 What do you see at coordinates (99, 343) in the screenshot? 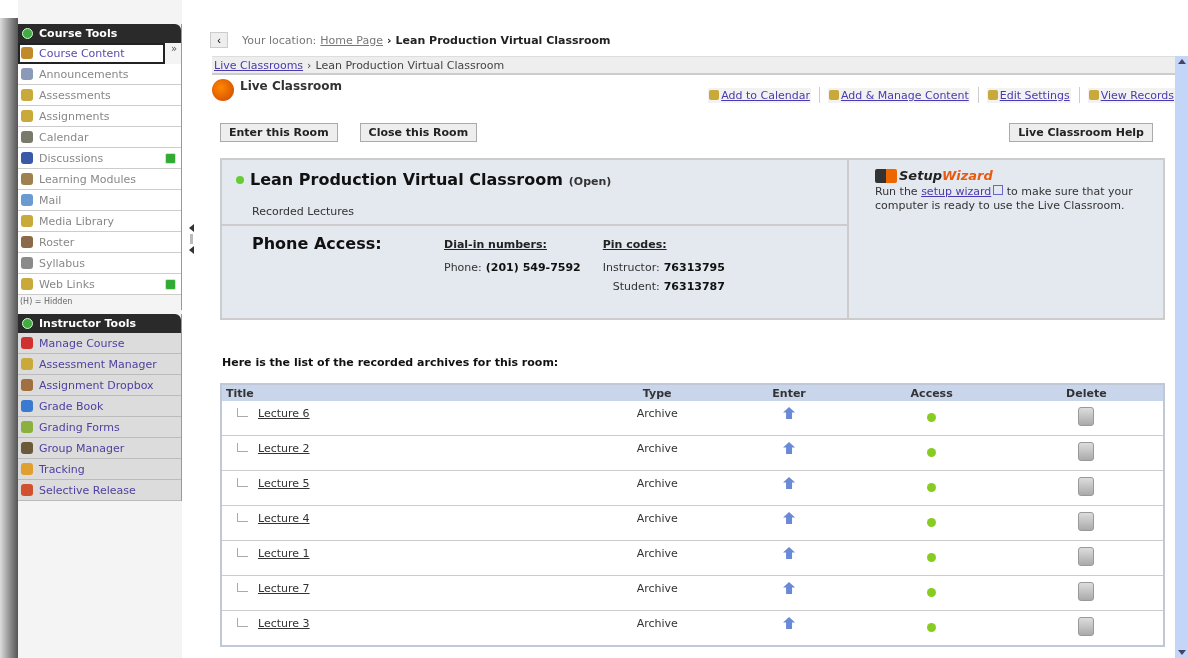
I see `sidebar-item: Manage Course` at bounding box center [99, 343].